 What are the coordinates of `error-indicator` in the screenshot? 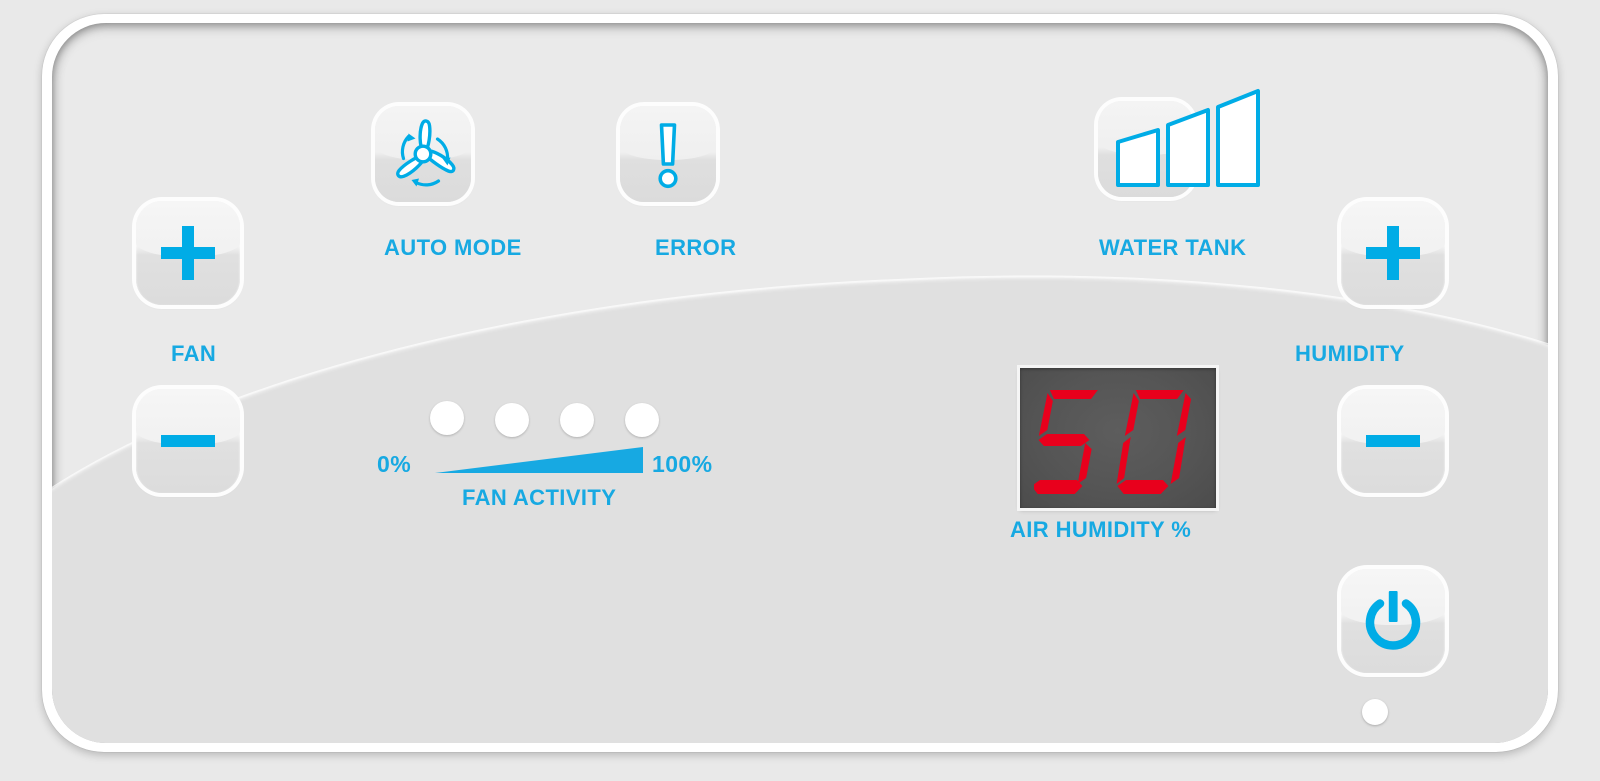 It's located at (668, 154).